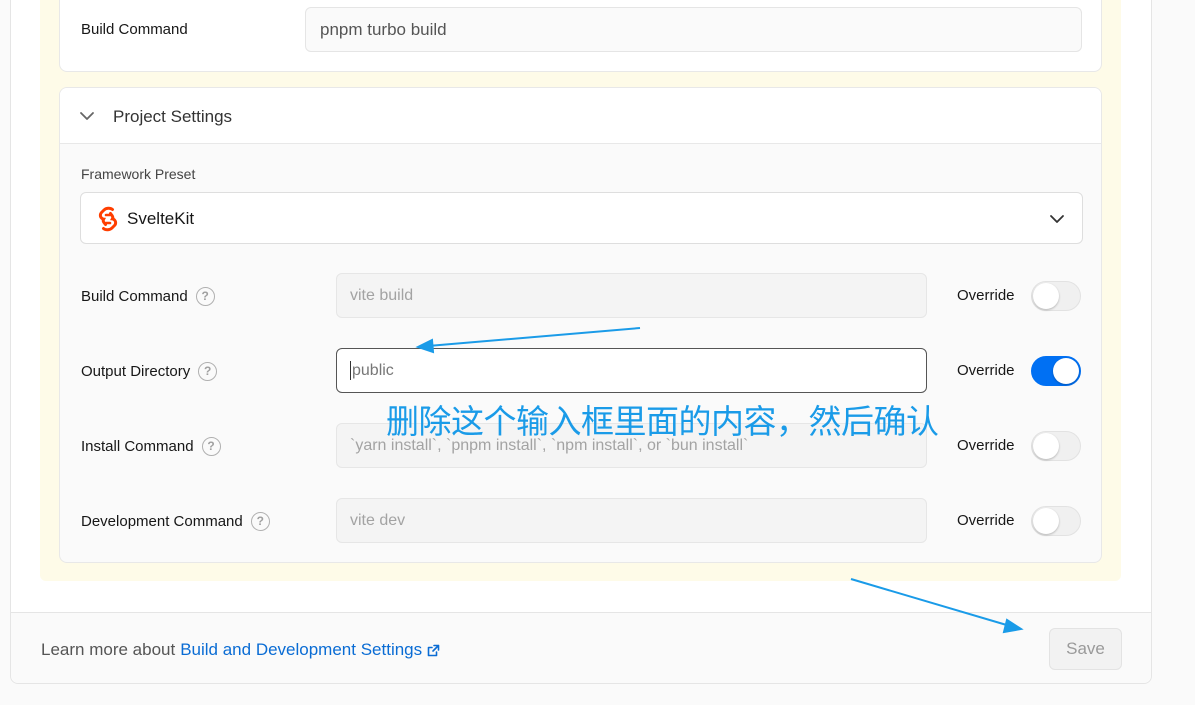 The height and width of the screenshot is (705, 1195). I want to click on framework-preset-select: SvelteKit, so click(581, 218).